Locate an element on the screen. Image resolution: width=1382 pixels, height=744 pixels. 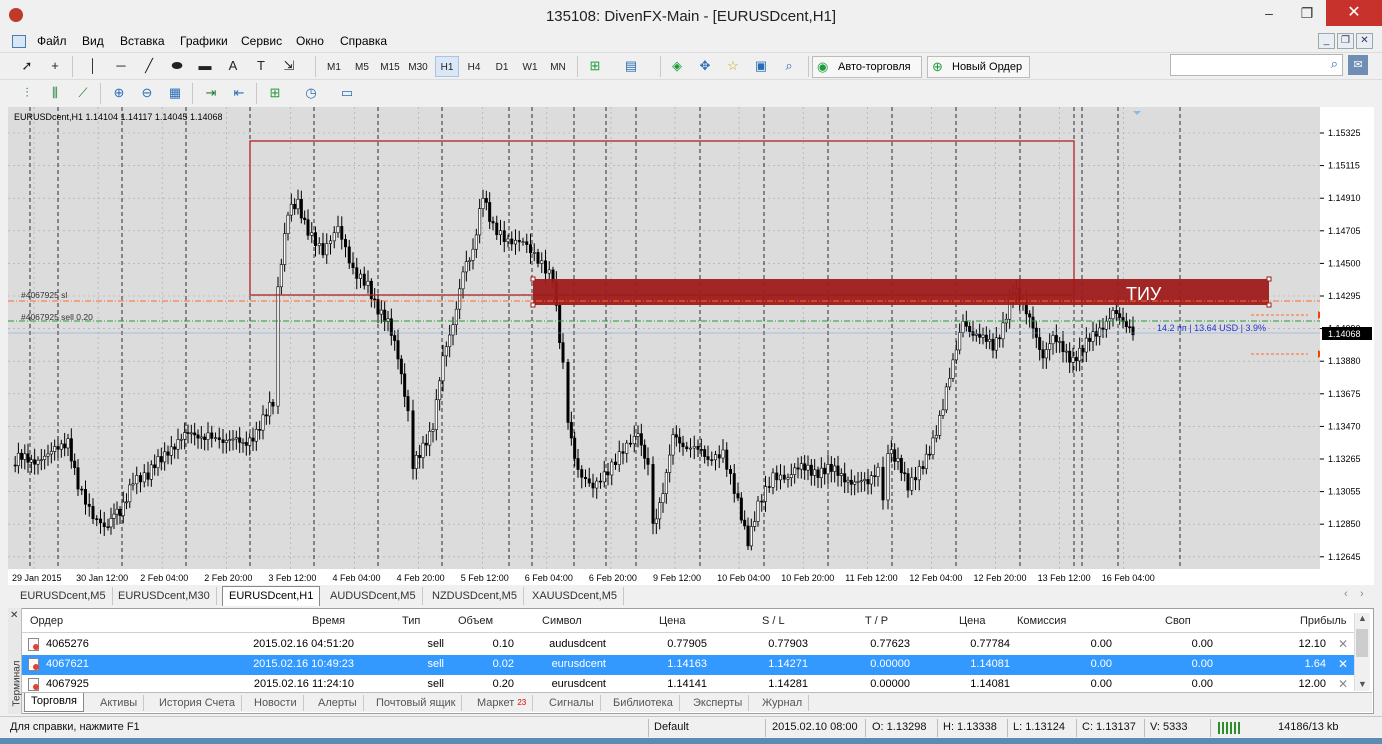
chart-tab: EURUSDcent,M30 is located at coordinates (164, 596).